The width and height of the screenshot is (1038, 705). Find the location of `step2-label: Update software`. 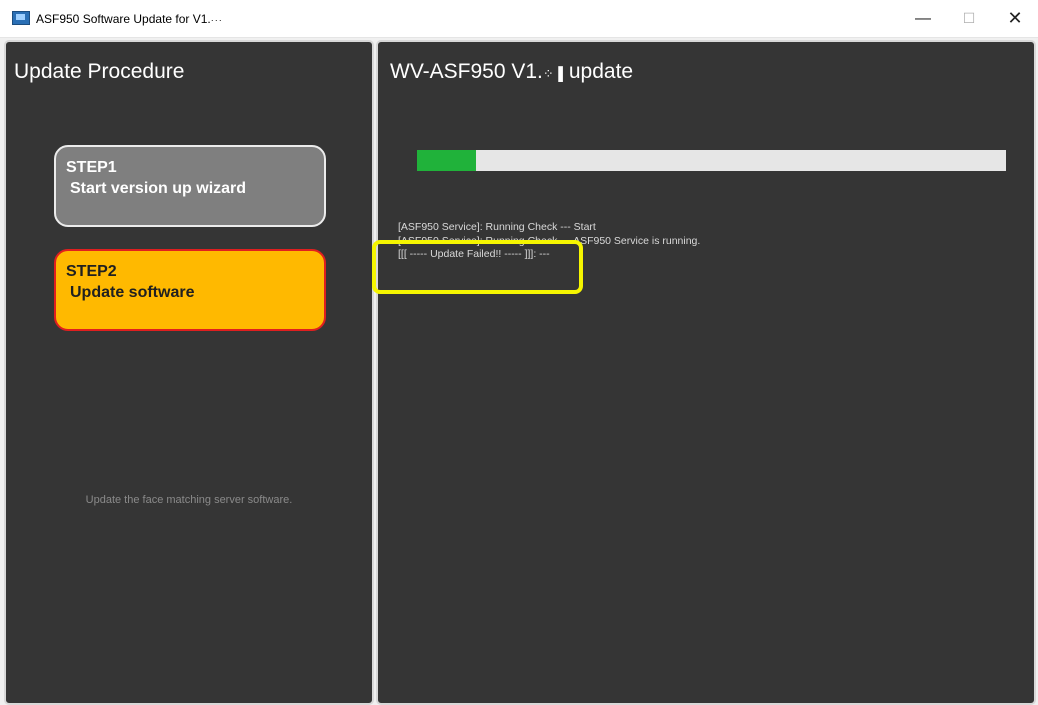

step2-label: Update software is located at coordinates (132, 292).